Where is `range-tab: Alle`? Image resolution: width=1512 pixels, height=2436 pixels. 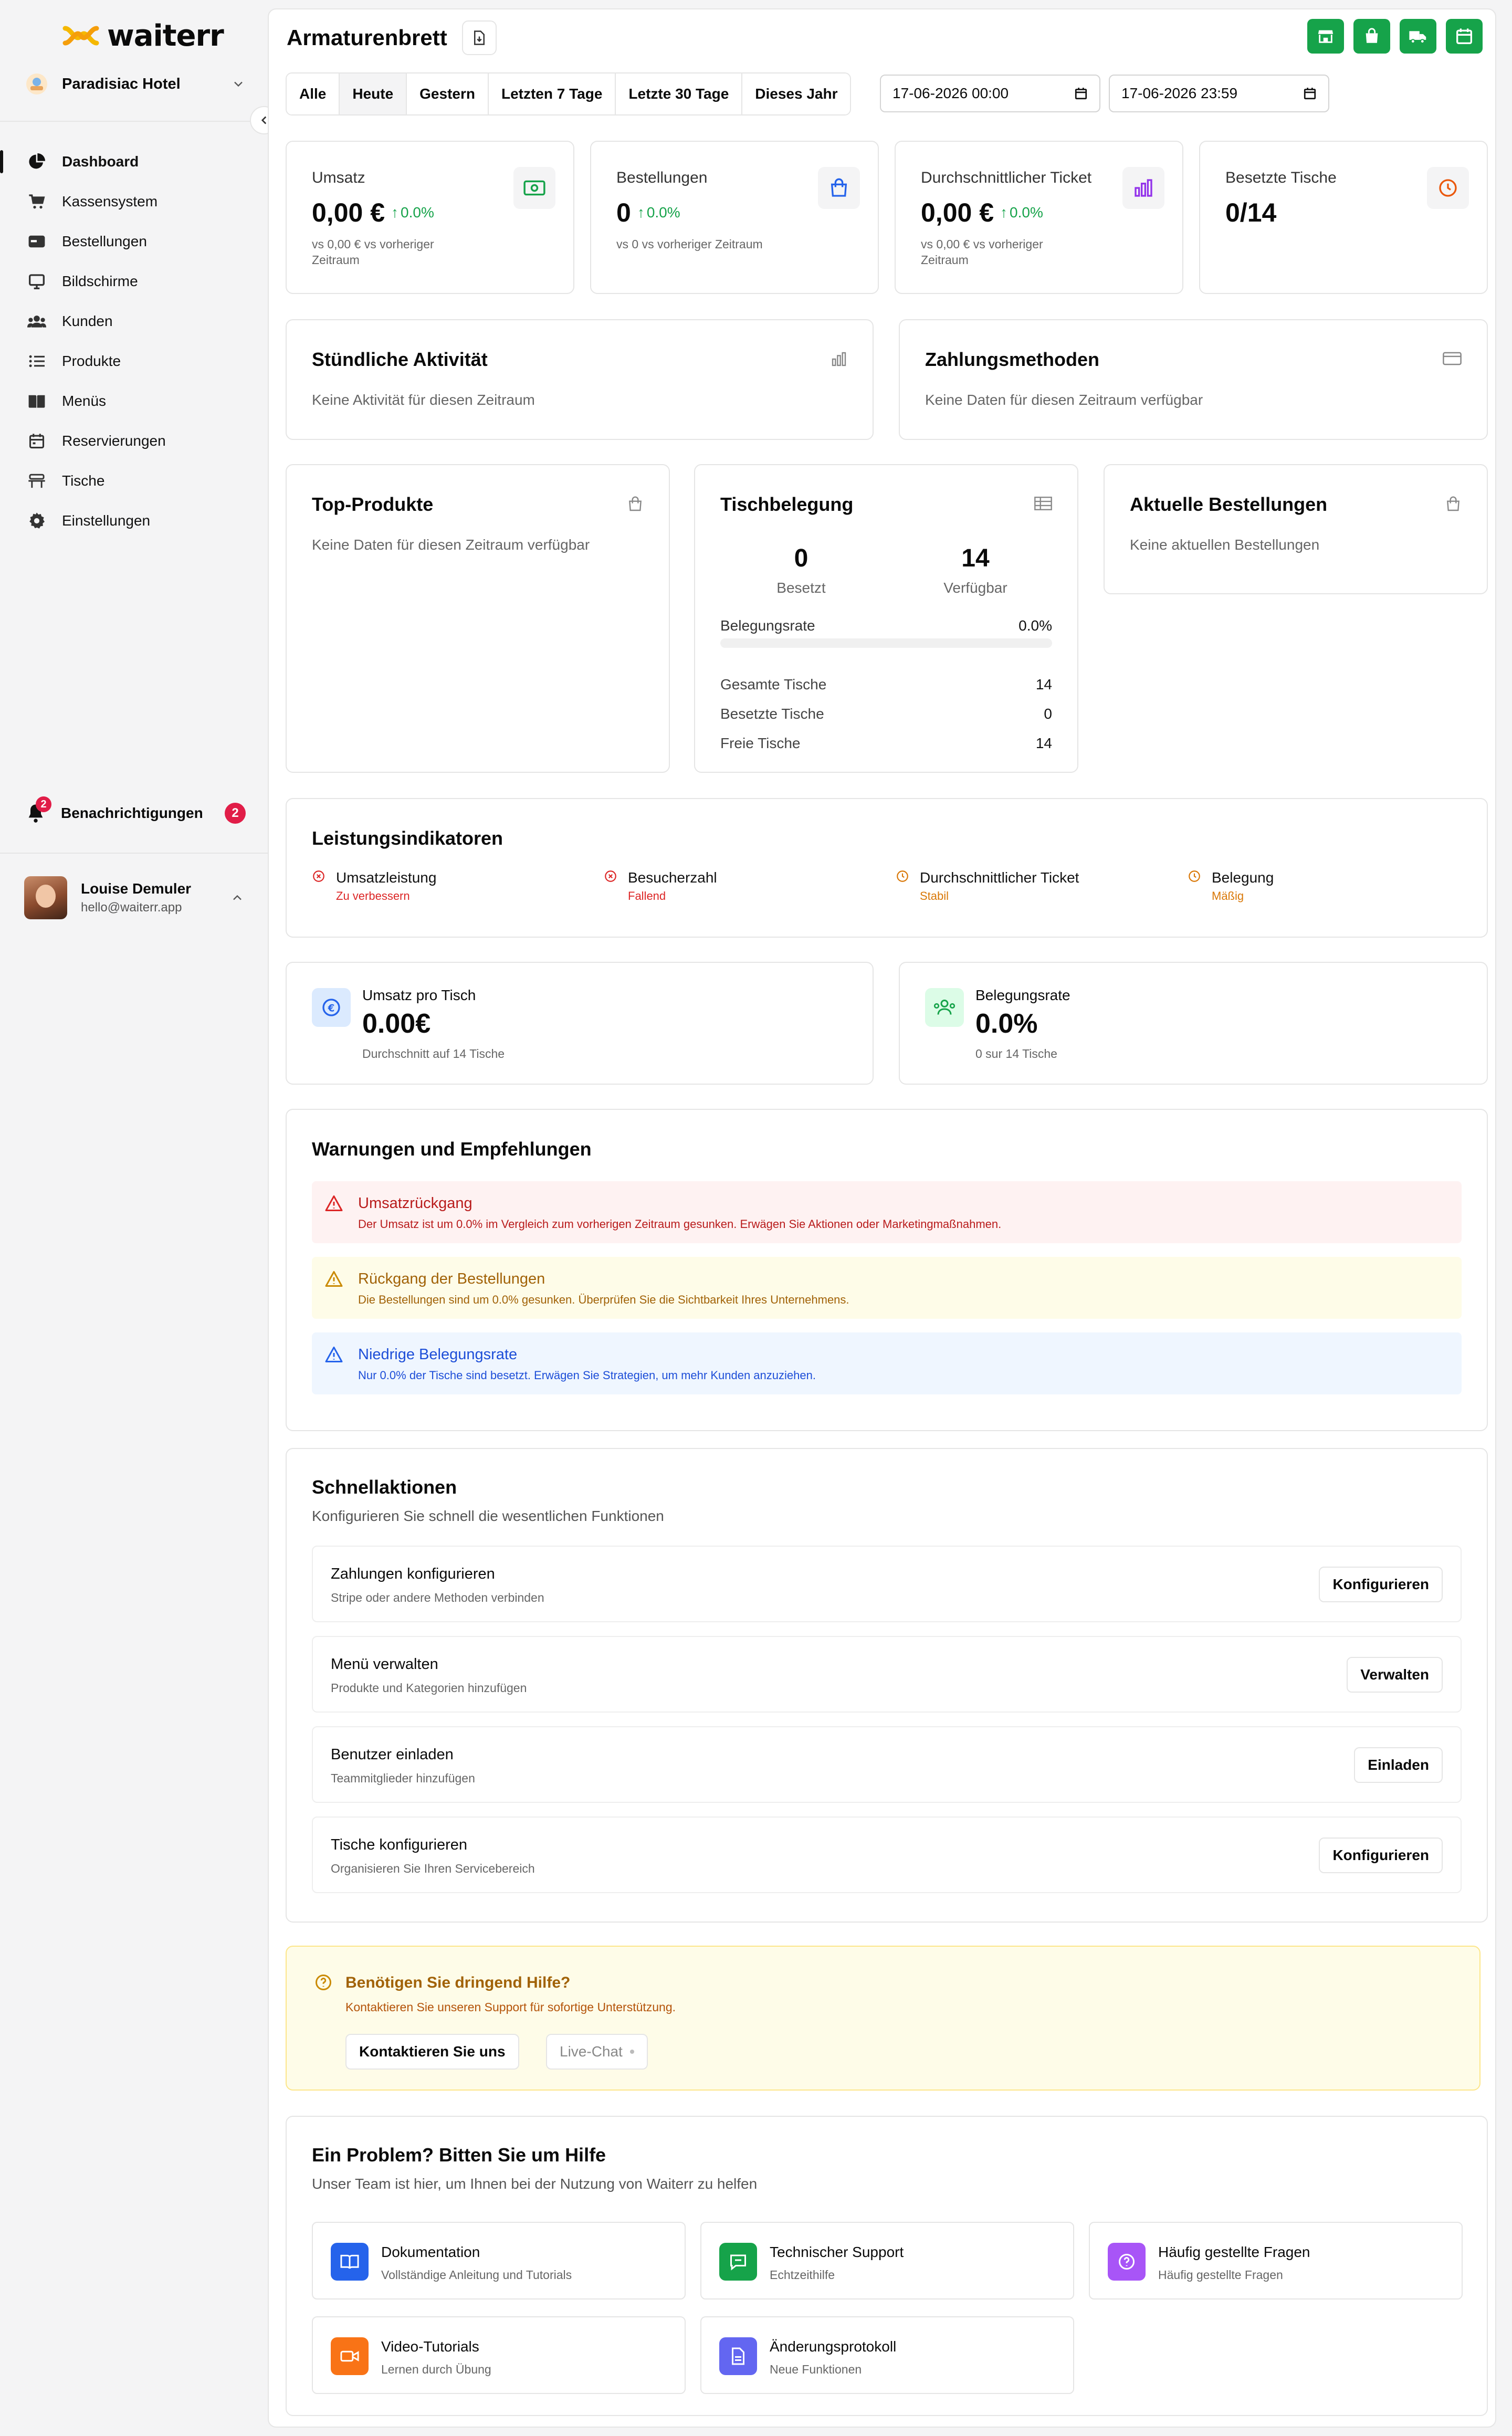 range-tab: Alle is located at coordinates (313, 94).